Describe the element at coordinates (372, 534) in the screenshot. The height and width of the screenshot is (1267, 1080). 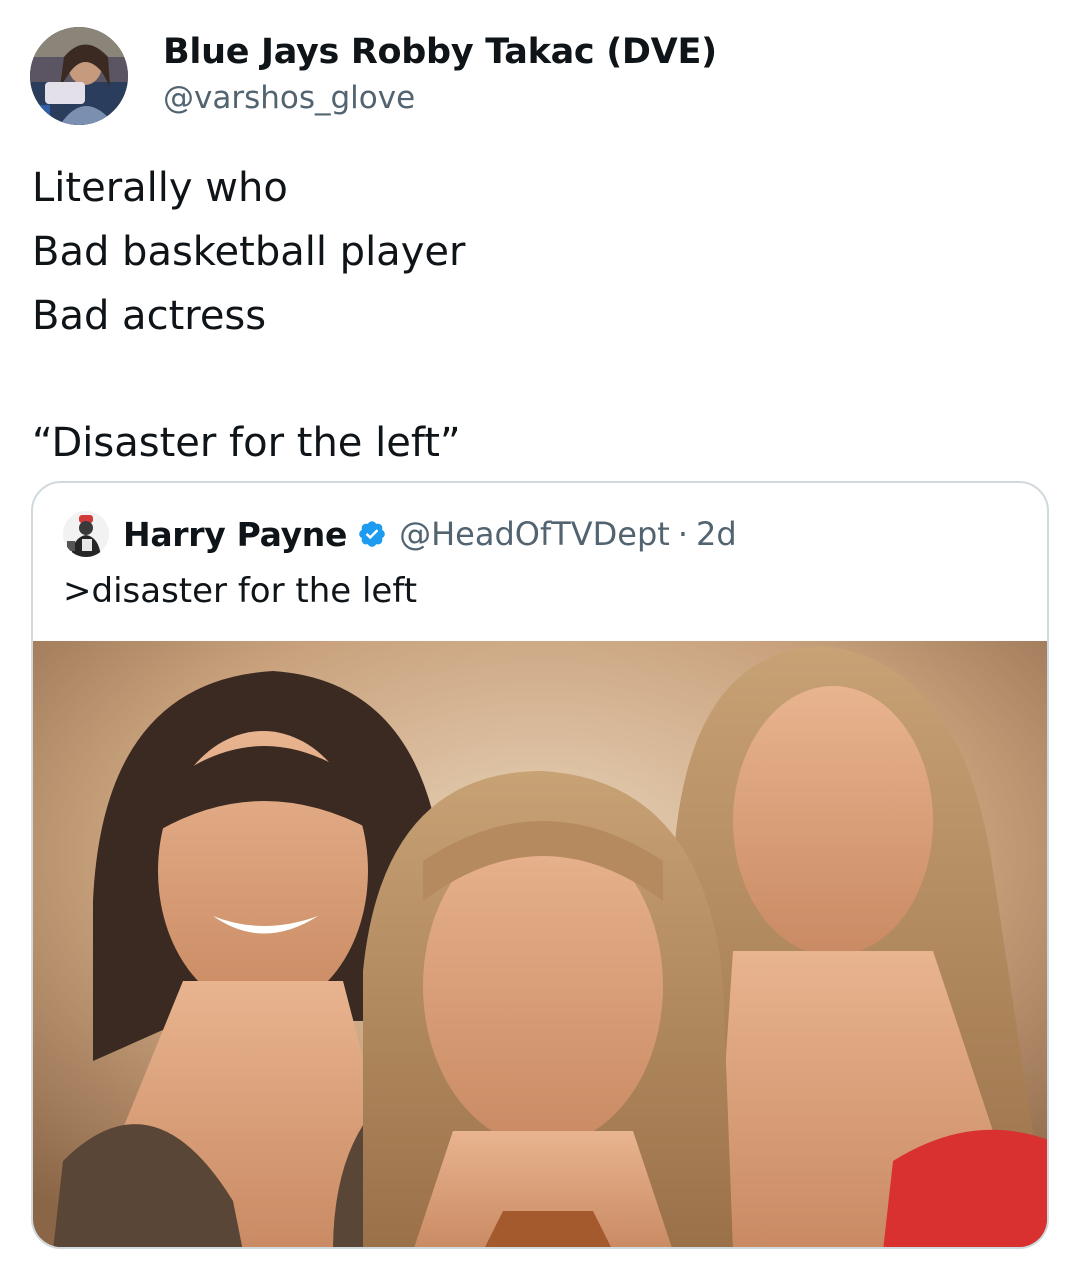
I see `verified-badge-icon` at that location.